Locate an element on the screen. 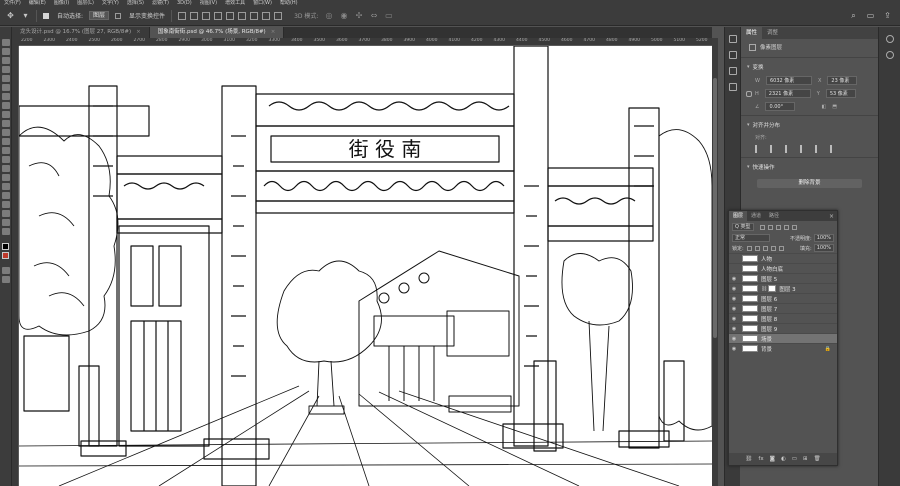 This screenshot has height=486, width=900. scale-3d-icon: ▭ is located at coordinates (388, 15).